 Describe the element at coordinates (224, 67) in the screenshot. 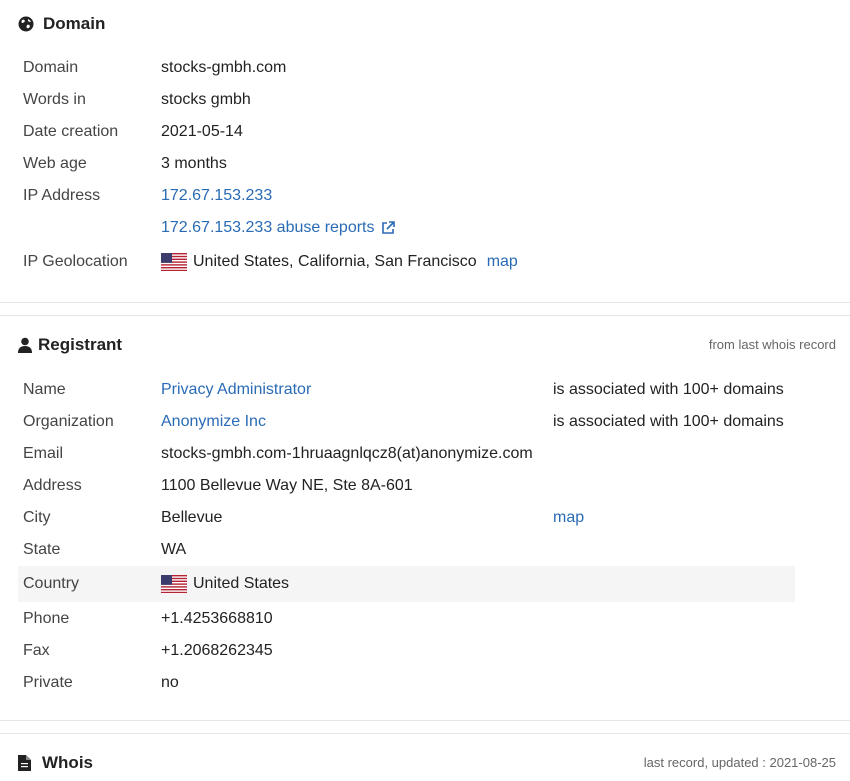

I see `domain-value: stocks-gmbh.com` at that location.